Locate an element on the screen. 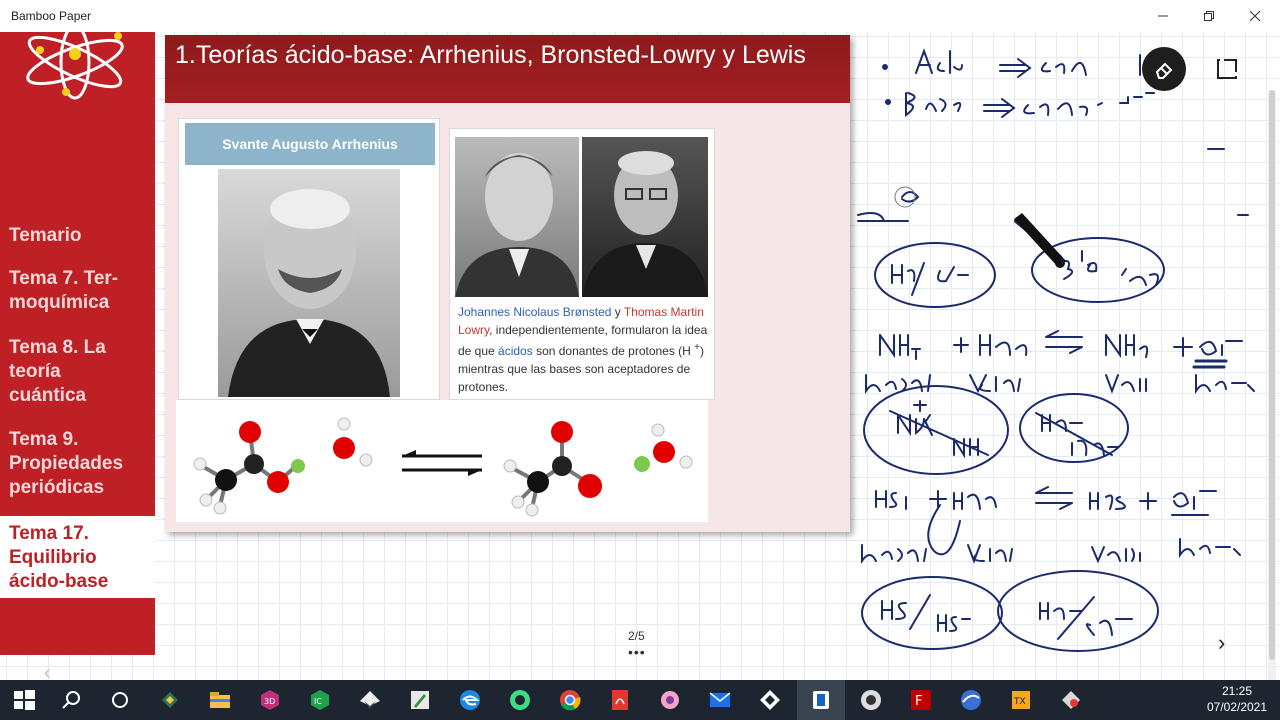 This screenshot has height=720, width=1280. restore-button is located at coordinates (1209, 16).